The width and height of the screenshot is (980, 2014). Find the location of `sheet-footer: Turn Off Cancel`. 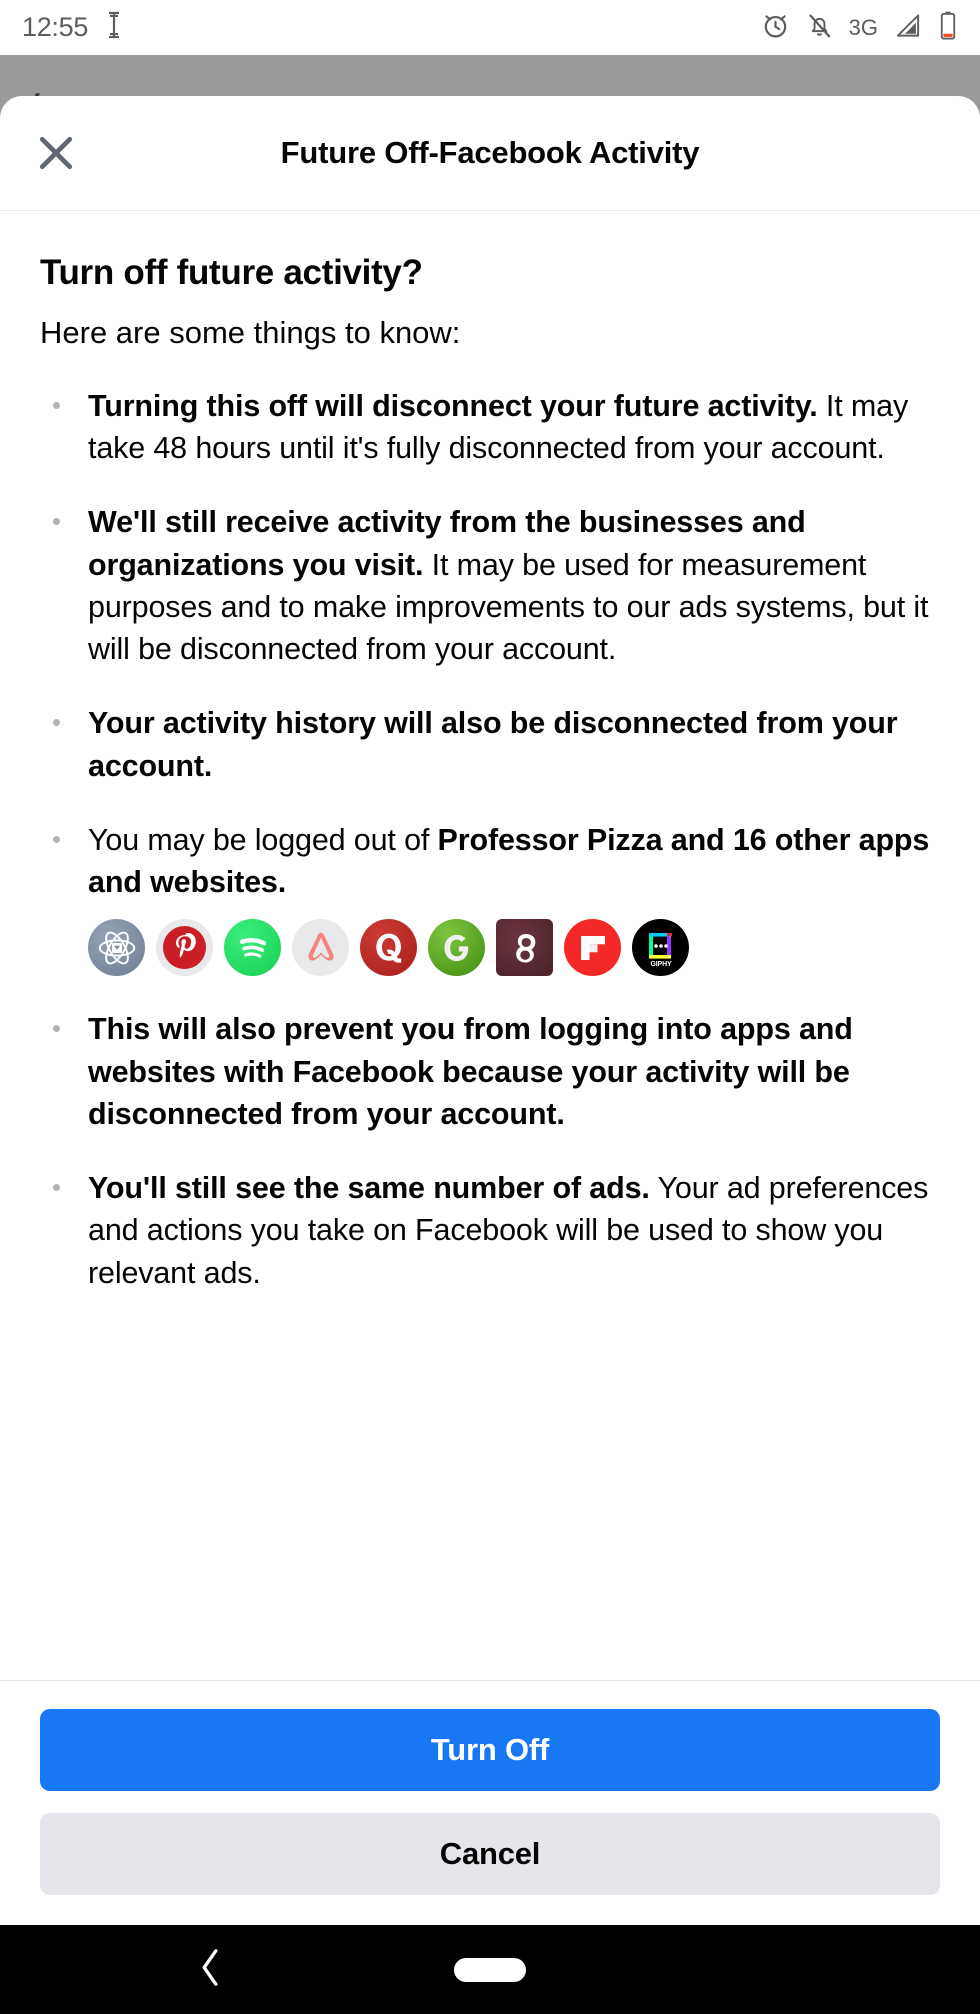

sheet-footer: Turn Off Cancel is located at coordinates (490, 1802).